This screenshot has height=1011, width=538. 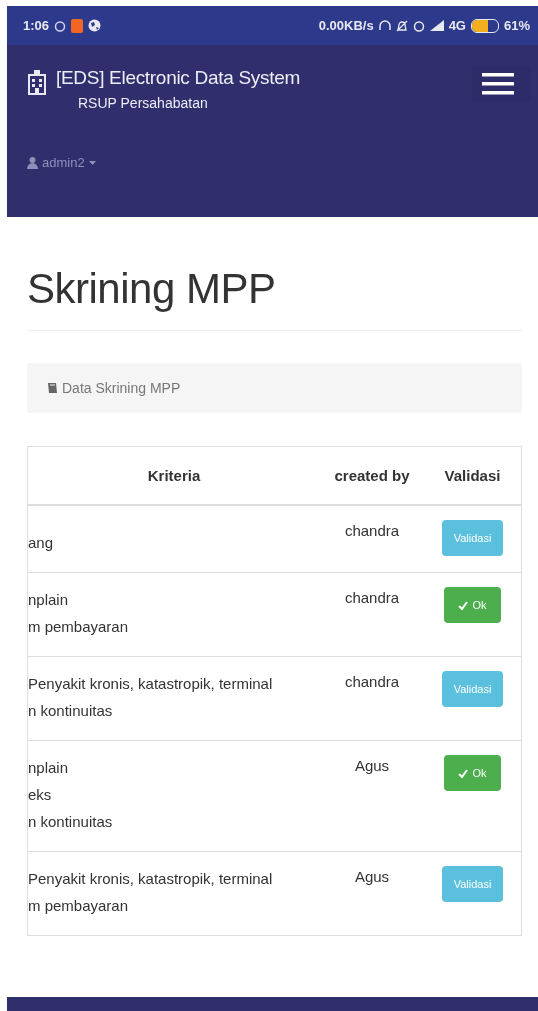 I want to click on globe-icon, so click(x=95, y=25).